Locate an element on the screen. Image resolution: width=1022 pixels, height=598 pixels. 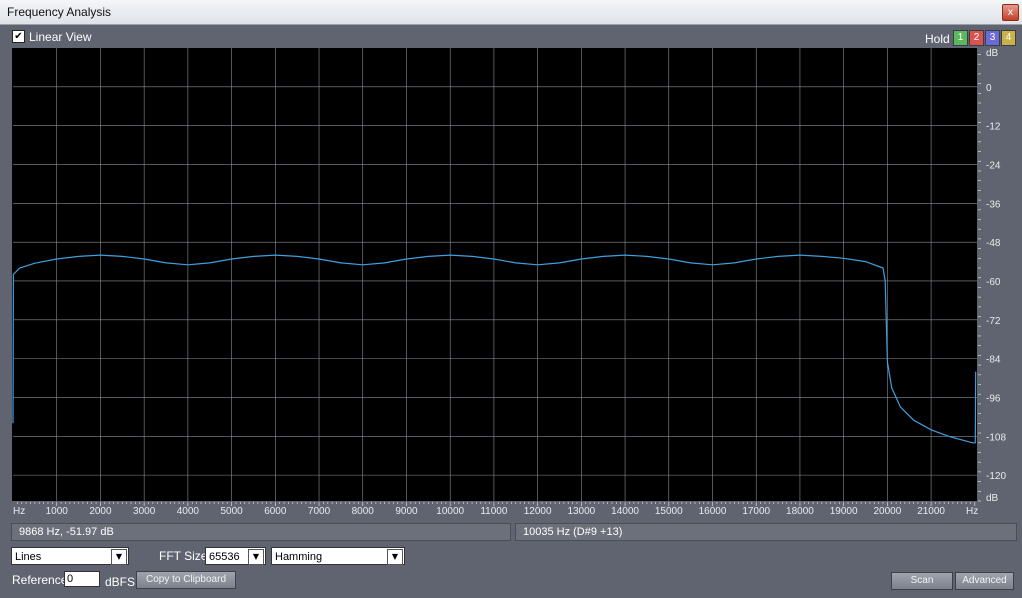
x-tick-label: 15000 is located at coordinates (669, 511).